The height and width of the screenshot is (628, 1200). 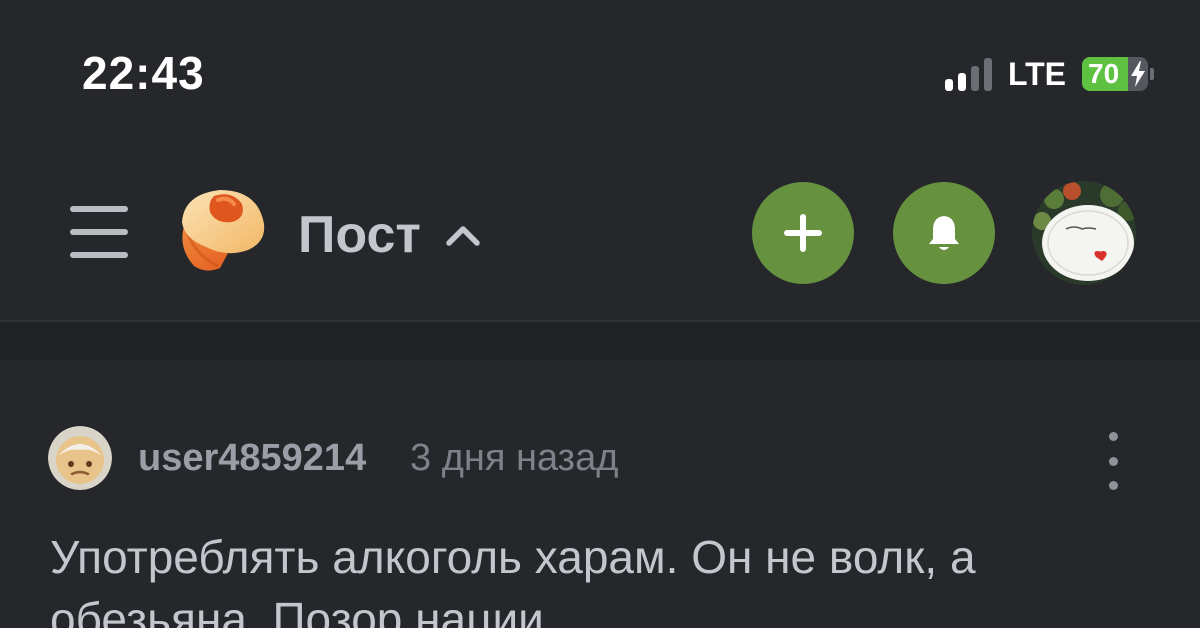 I want to click on comment-username: user4859214, so click(x=252, y=458).